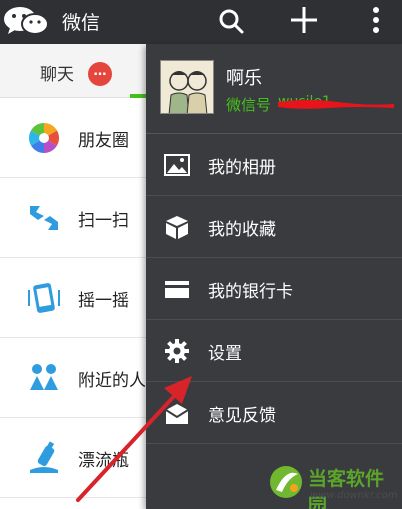 The width and height of the screenshot is (402, 509). I want to click on profile-name: 啊乐, so click(244, 78).